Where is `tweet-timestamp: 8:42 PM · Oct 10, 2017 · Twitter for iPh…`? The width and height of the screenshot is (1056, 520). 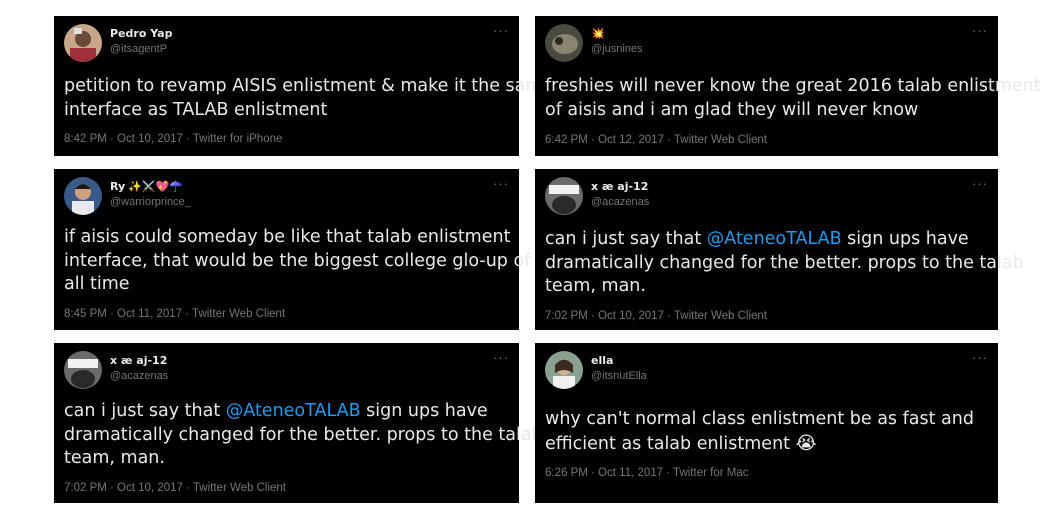 tweet-timestamp: 8:42 PM · Oct 10, 2017 · Twitter for iPh… is located at coordinates (173, 139).